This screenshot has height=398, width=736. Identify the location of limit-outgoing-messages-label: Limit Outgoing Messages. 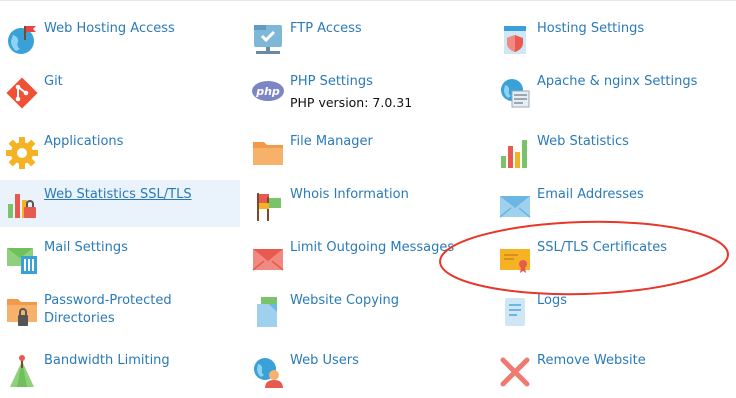
(372, 248).